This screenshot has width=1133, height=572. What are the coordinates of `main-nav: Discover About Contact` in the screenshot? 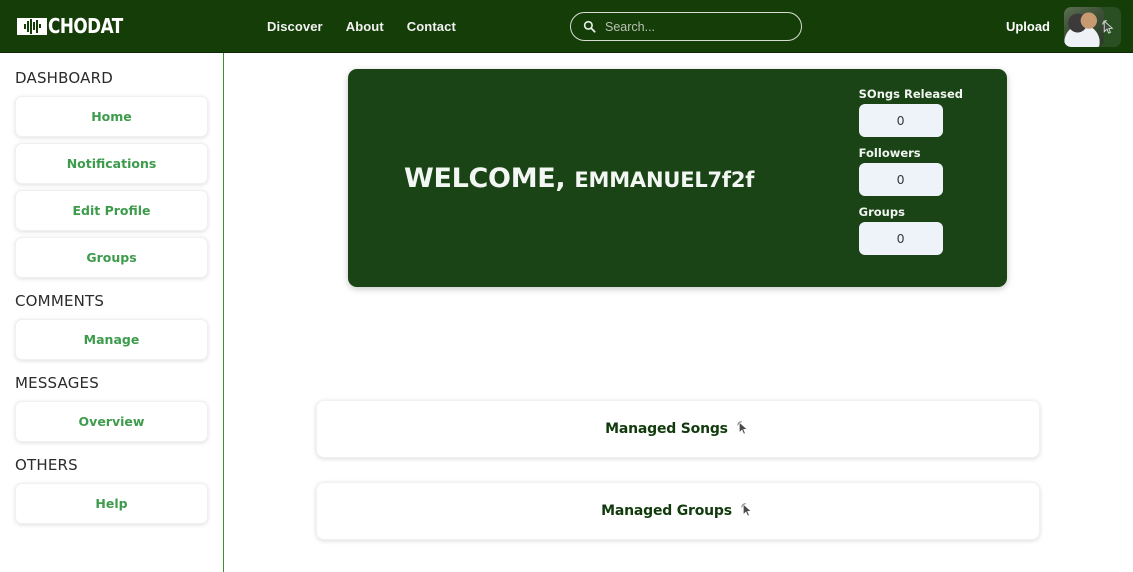 It's located at (361, 26).